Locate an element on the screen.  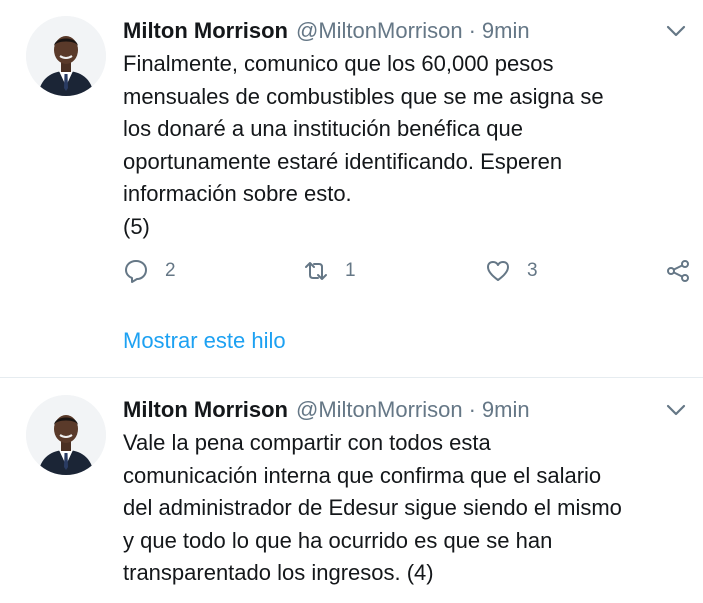
share-button is located at coordinates (678, 271).